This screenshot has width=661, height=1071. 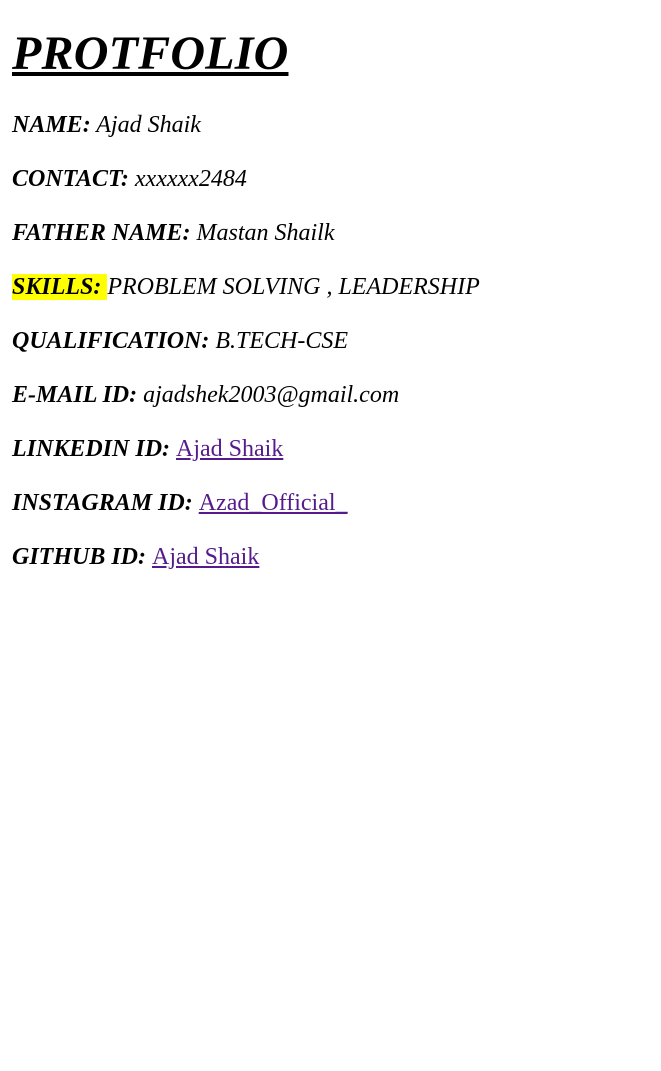 I want to click on email-row: E-MAIL ID: ajadshek2003@gmail.com, so click(x=330, y=395).